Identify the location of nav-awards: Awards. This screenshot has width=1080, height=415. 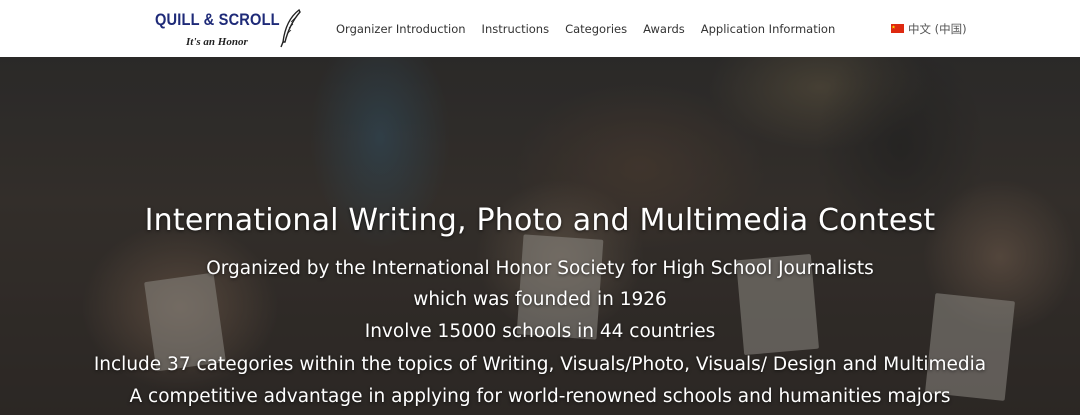
(664, 29).